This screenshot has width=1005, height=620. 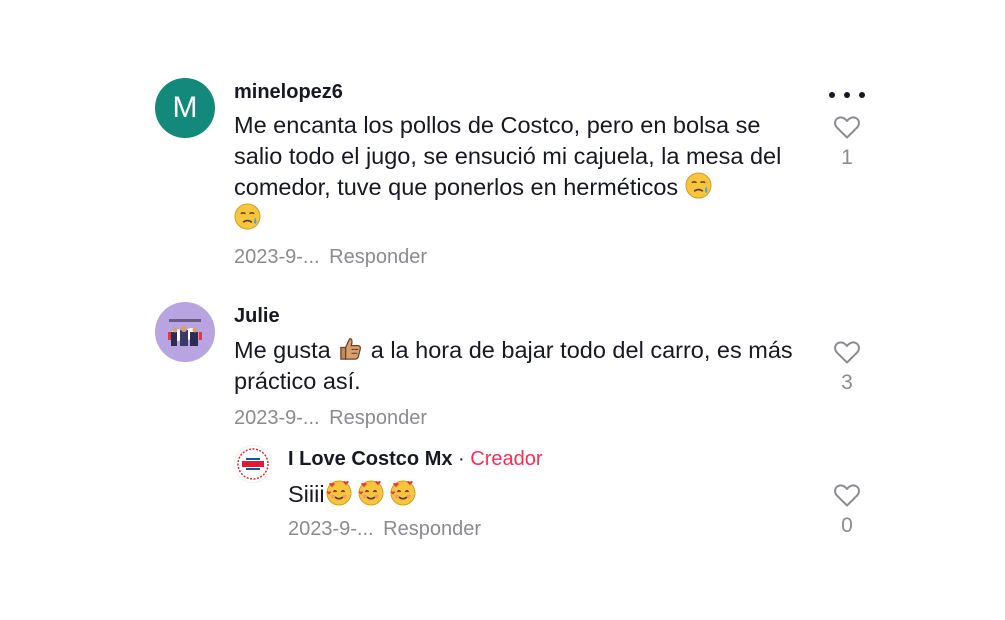 I want to click on creator-badge: Creador, so click(x=506, y=459).